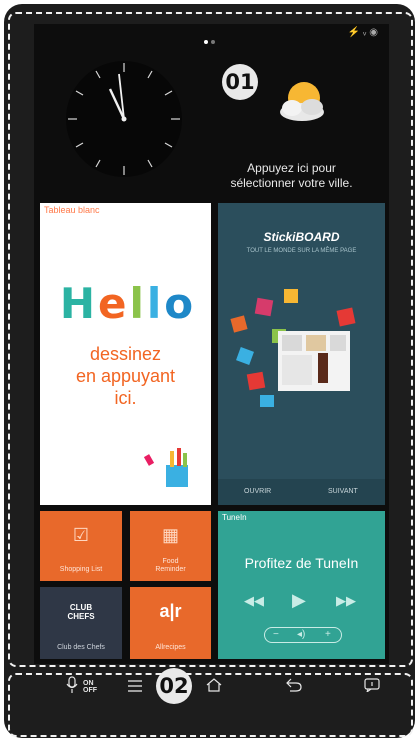 The image size is (419, 742). I want to click on tunein-tile: TuneIn Profitez de TuneIn ◀◀ ▶ ▶▶ − ◂) +, so click(301, 585).